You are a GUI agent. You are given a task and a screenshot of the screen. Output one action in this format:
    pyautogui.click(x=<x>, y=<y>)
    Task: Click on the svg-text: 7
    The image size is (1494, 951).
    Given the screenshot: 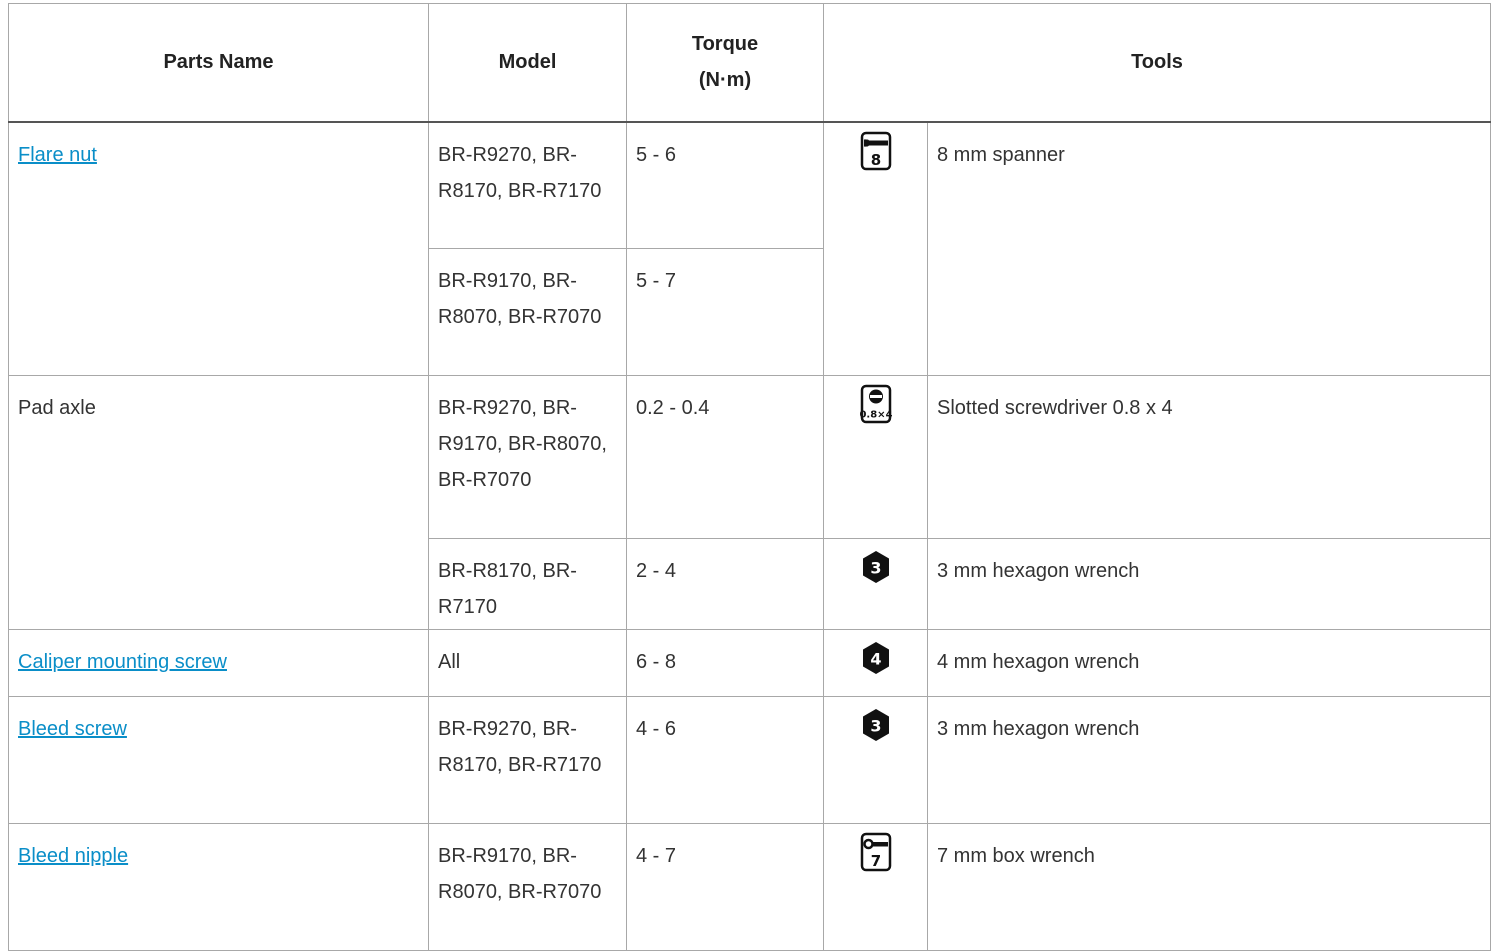 What is the action you would take?
    pyautogui.click(x=875, y=861)
    